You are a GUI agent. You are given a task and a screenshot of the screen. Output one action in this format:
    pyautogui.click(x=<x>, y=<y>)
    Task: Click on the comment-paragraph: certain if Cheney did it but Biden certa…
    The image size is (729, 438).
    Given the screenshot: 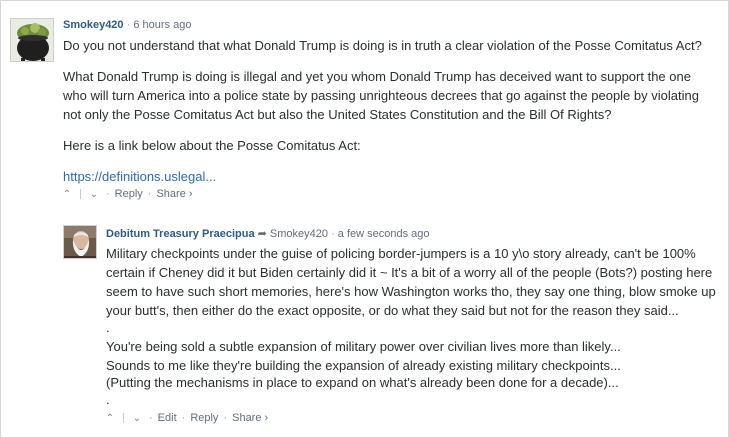 What is the action you would take?
    pyautogui.click(x=409, y=272)
    